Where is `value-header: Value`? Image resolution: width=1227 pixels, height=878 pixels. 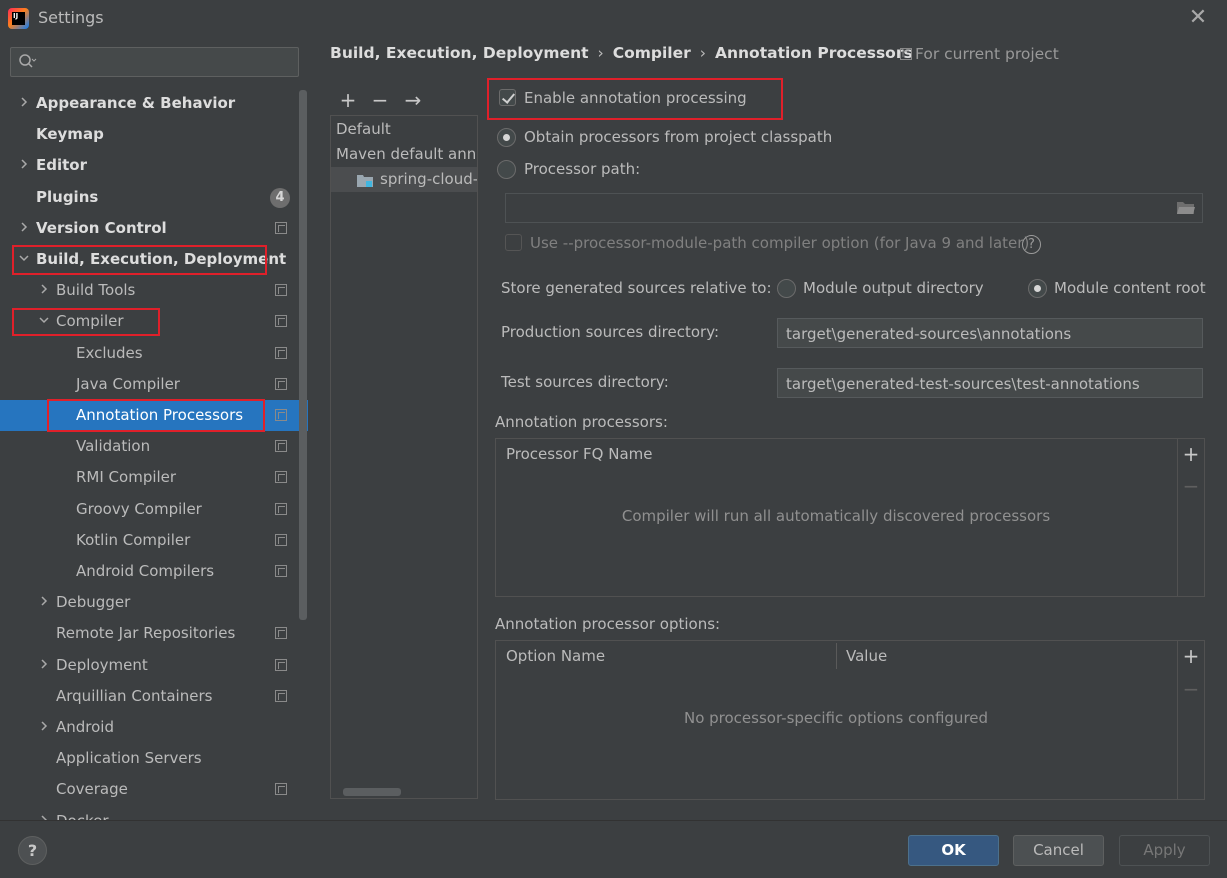 value-header: Value is located at coordinates (866, 656).